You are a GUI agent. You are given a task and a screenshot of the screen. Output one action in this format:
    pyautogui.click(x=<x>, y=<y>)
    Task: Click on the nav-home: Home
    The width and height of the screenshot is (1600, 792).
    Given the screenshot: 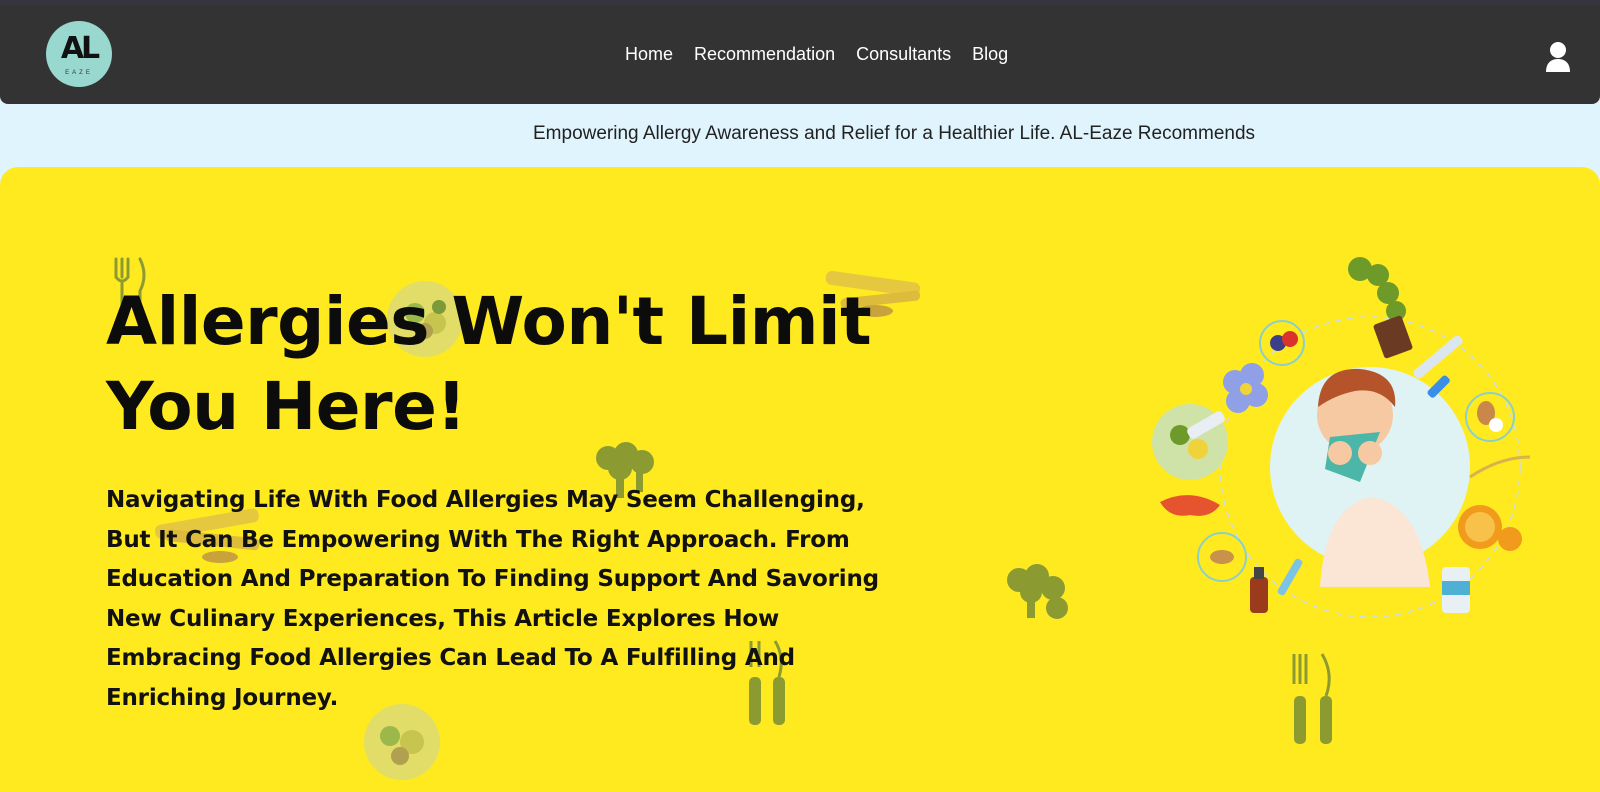 What is the action you would take?
    pyautogui.click(x=649, y=54)
    